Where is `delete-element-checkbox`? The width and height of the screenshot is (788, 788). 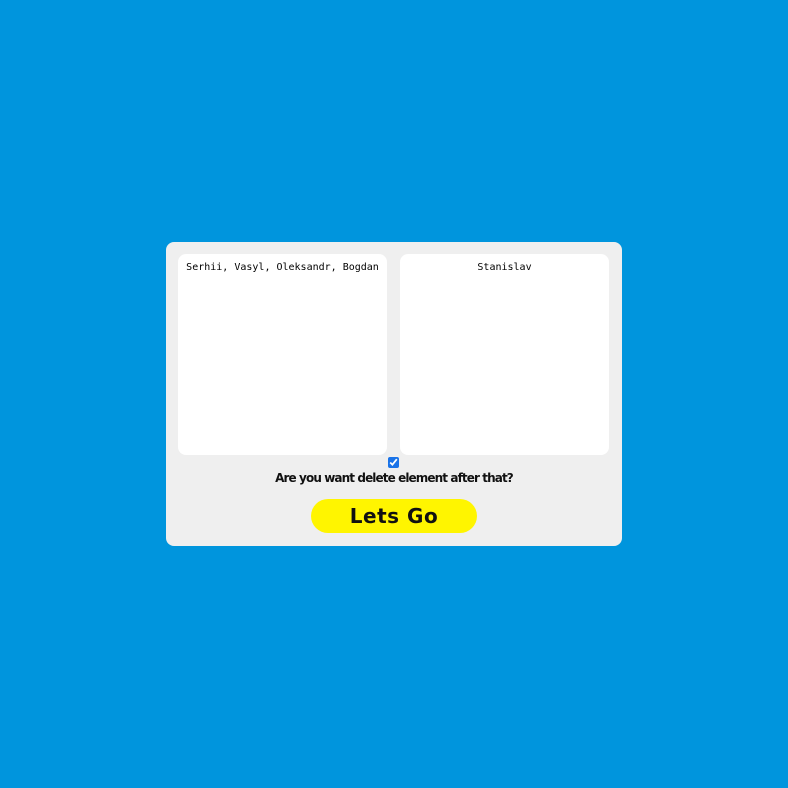 delete-element-checkbox is located at coordinates (393, 462).